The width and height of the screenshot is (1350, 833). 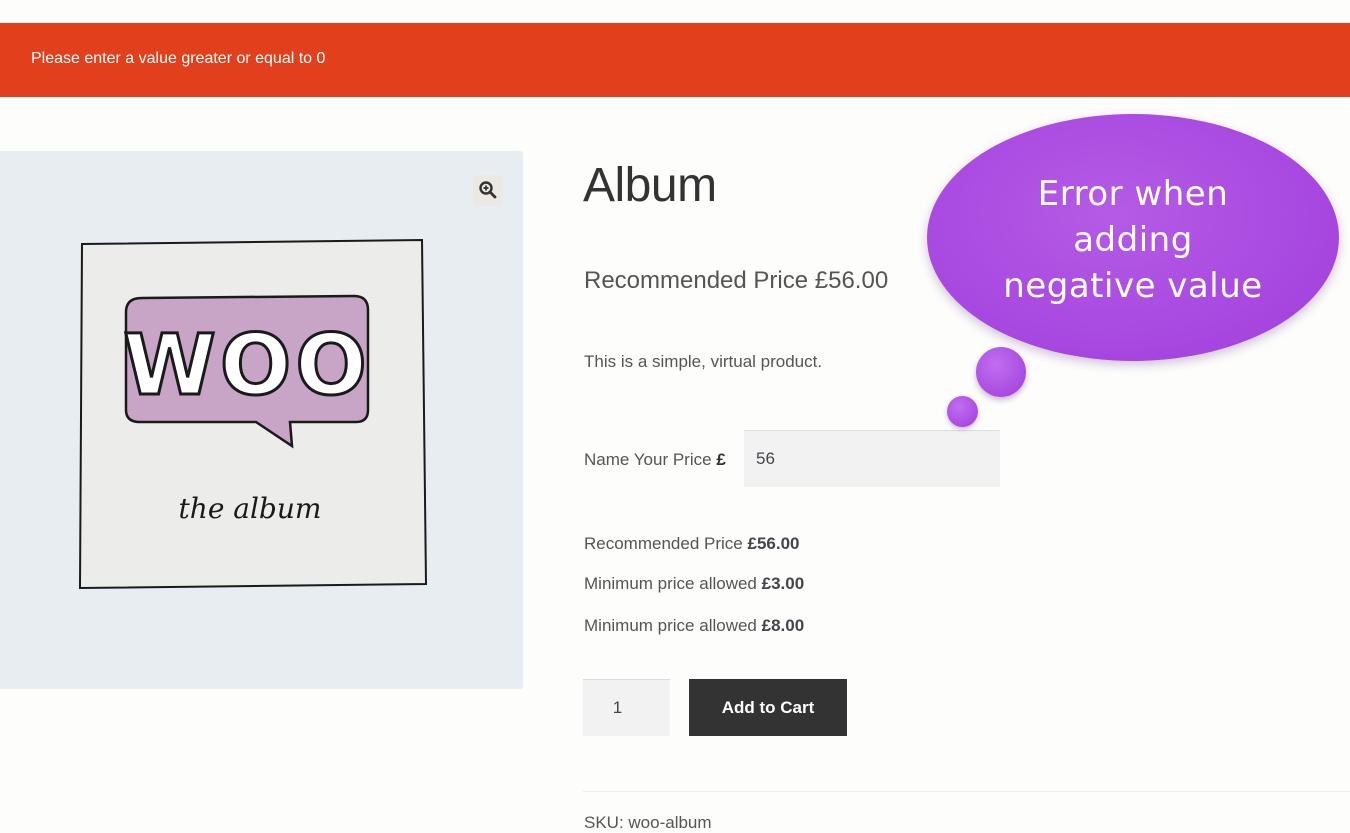 I want to click on info-label: Recommended Price, so click(x=663, y=543).